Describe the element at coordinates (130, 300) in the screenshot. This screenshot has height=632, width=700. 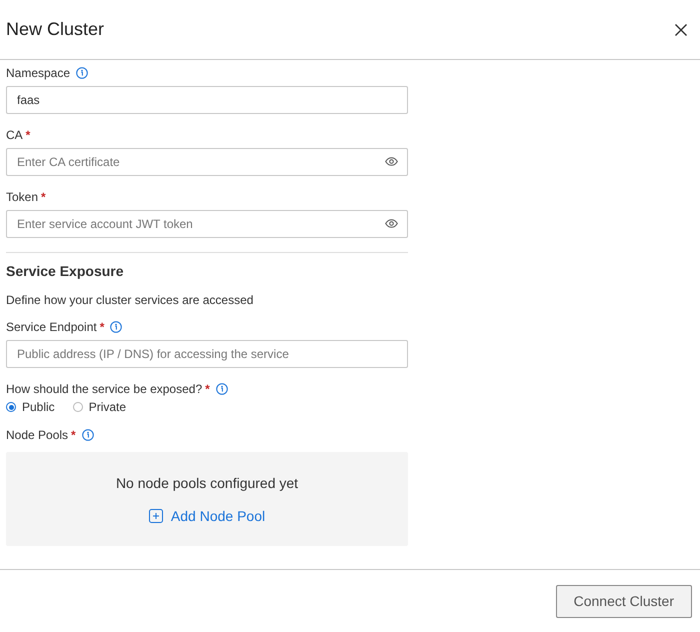
I see `section-description: Define how your cluster services are accessed` at that location.